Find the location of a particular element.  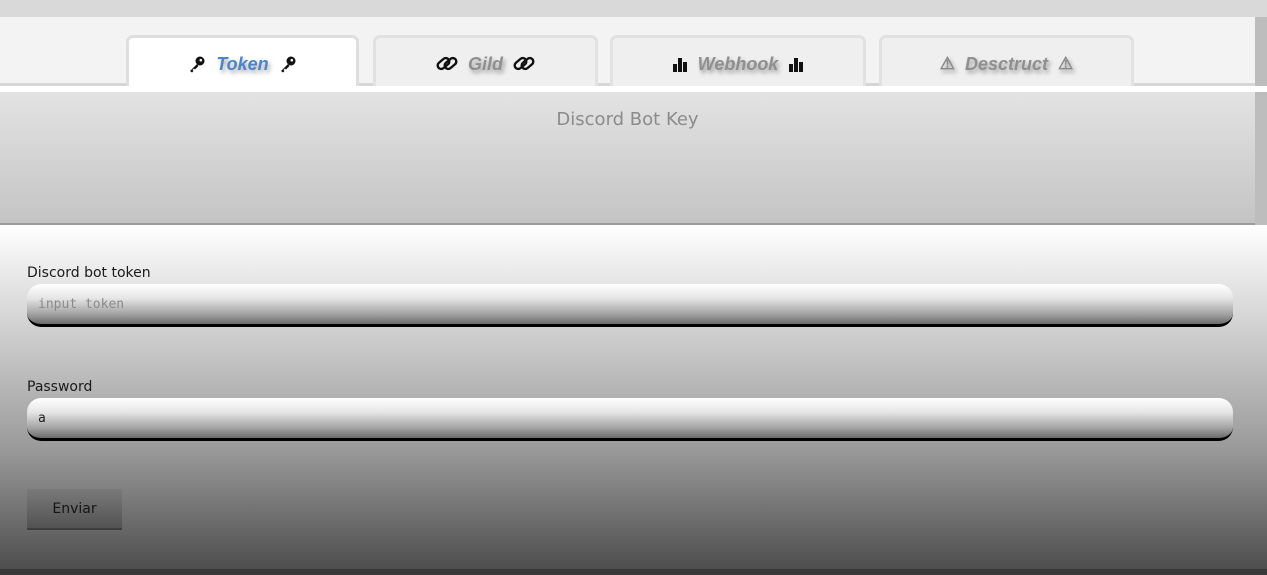

page-title: Discord Bot Key is located at coordinates (627, 119).